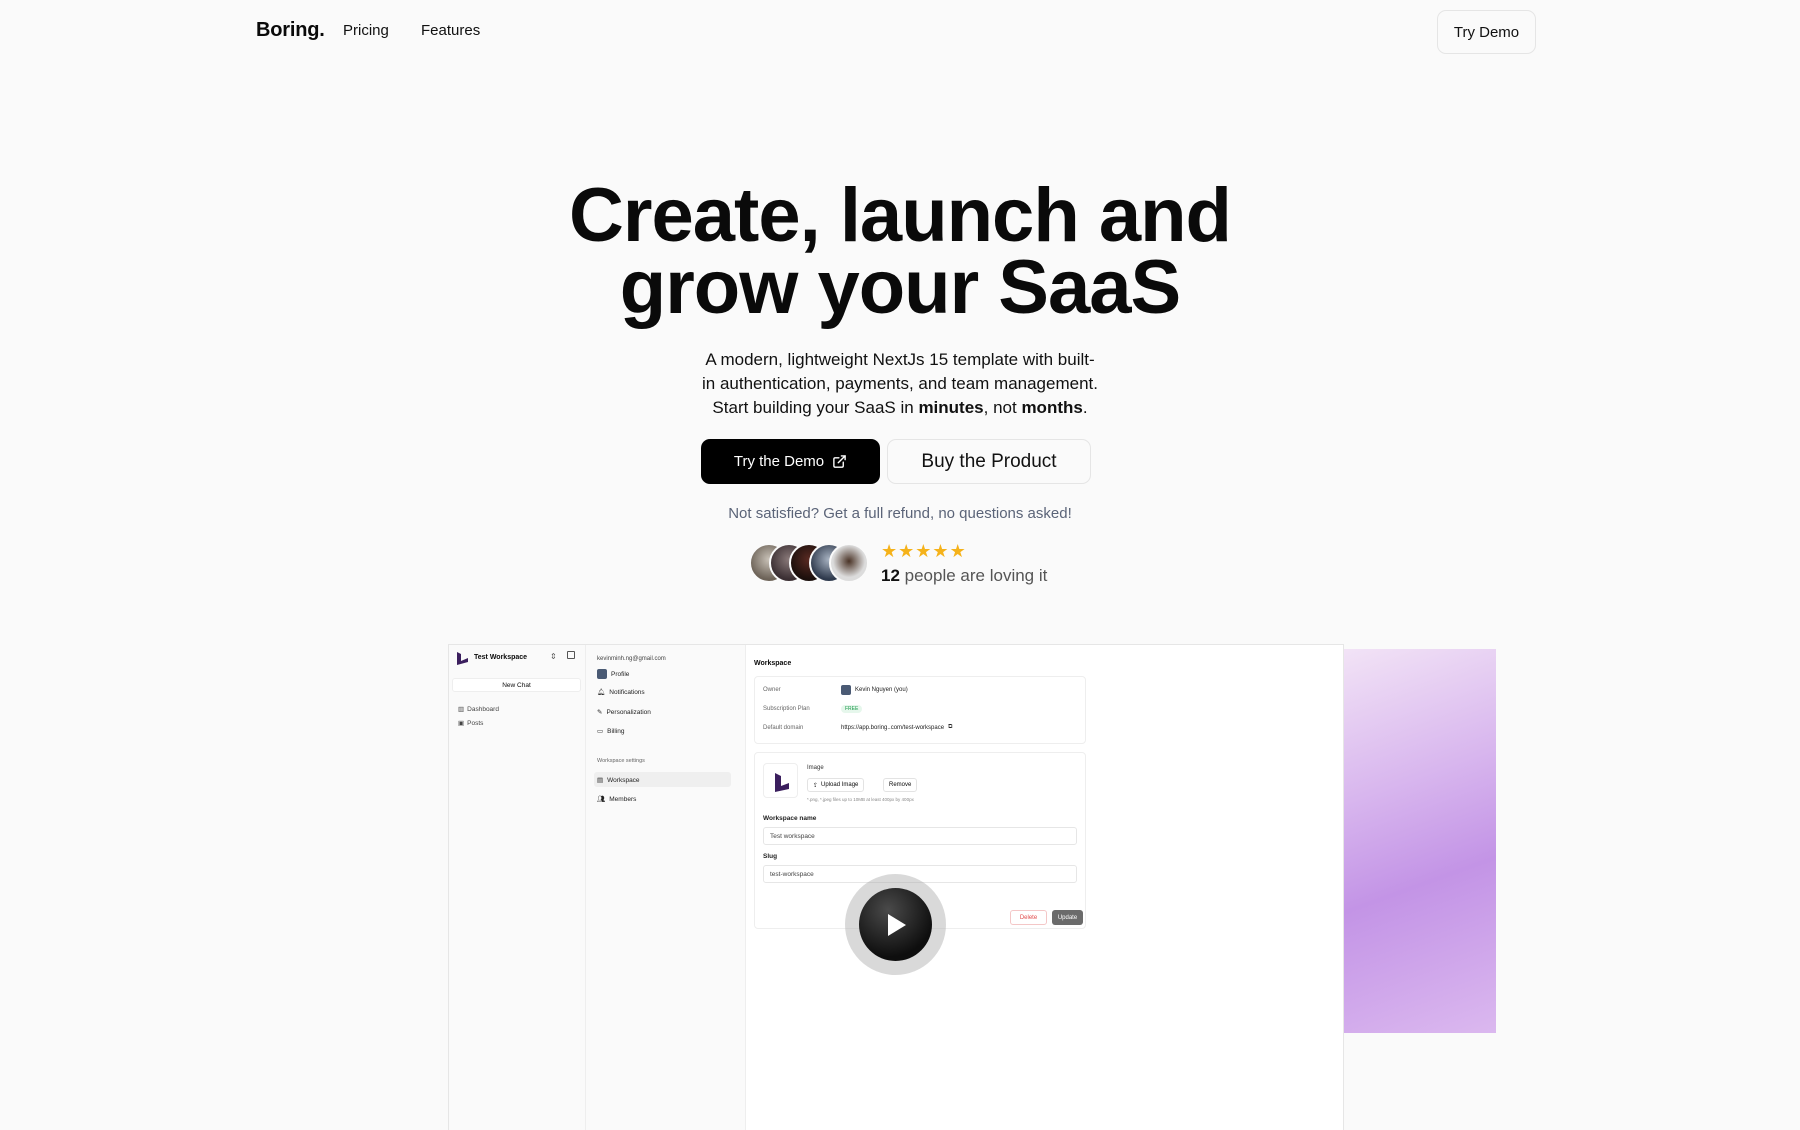 This screenshot has height=1130, width=1800. I want to click on settings-item-label: Workspace, so click(623, 780).